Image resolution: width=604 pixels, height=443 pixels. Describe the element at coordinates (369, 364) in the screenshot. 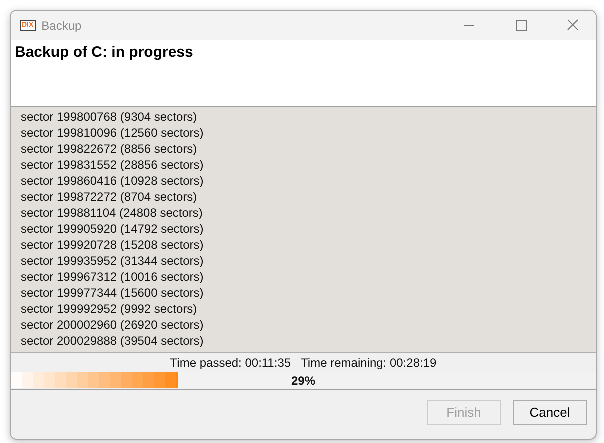

I see `time-remaining: Time remaining: 00:28:19` at that location.